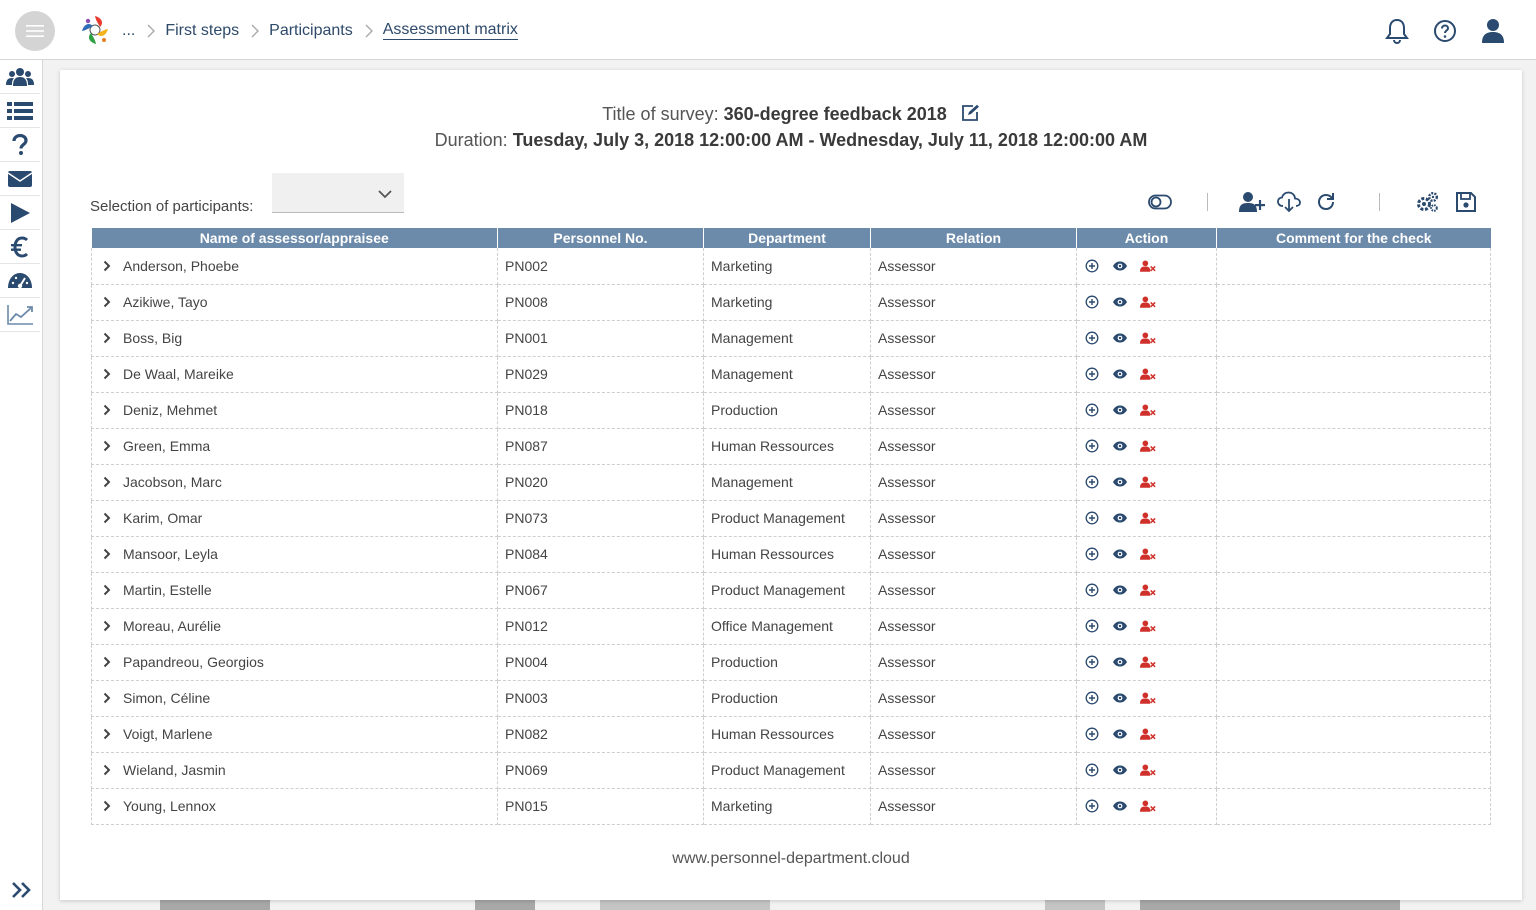 The image size is (1536, 910). I want to click on settings-button, so click(1427, 202).